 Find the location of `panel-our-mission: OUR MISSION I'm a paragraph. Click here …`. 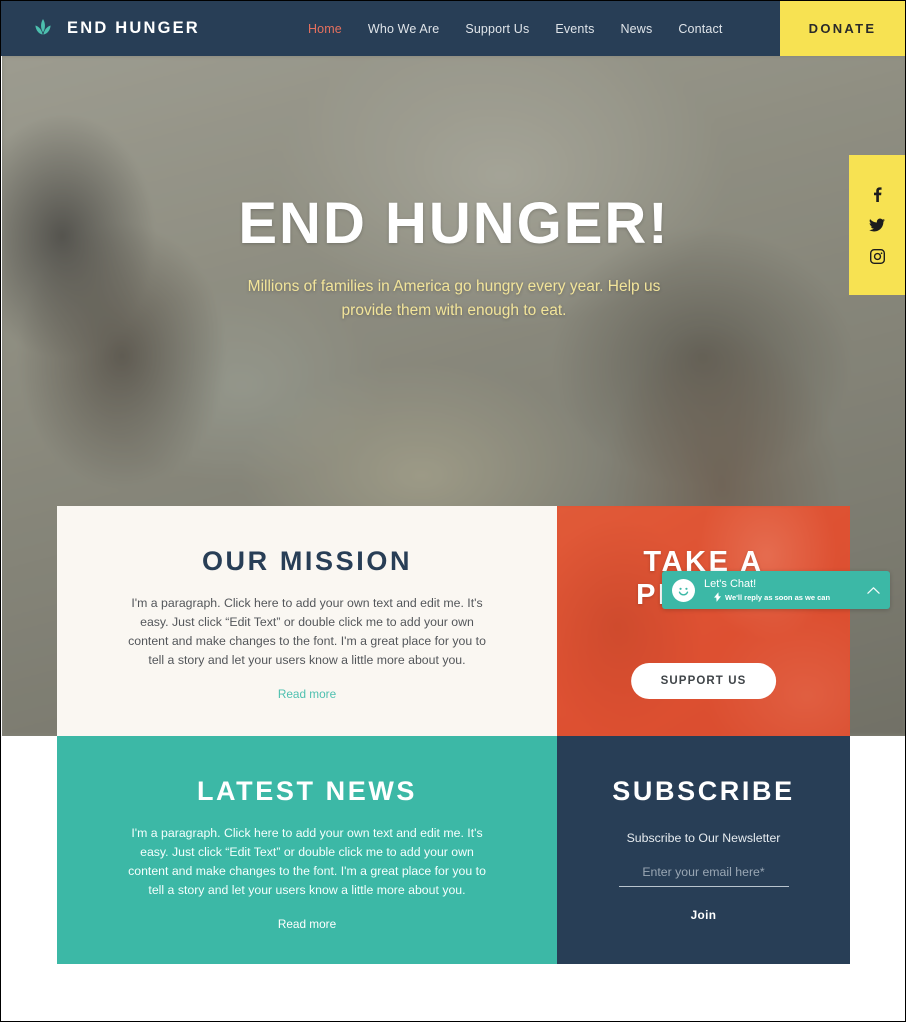

panel-our-mission: OUR MISSION I'm a paragraph. Click here … is located at coordinates (307, 621).